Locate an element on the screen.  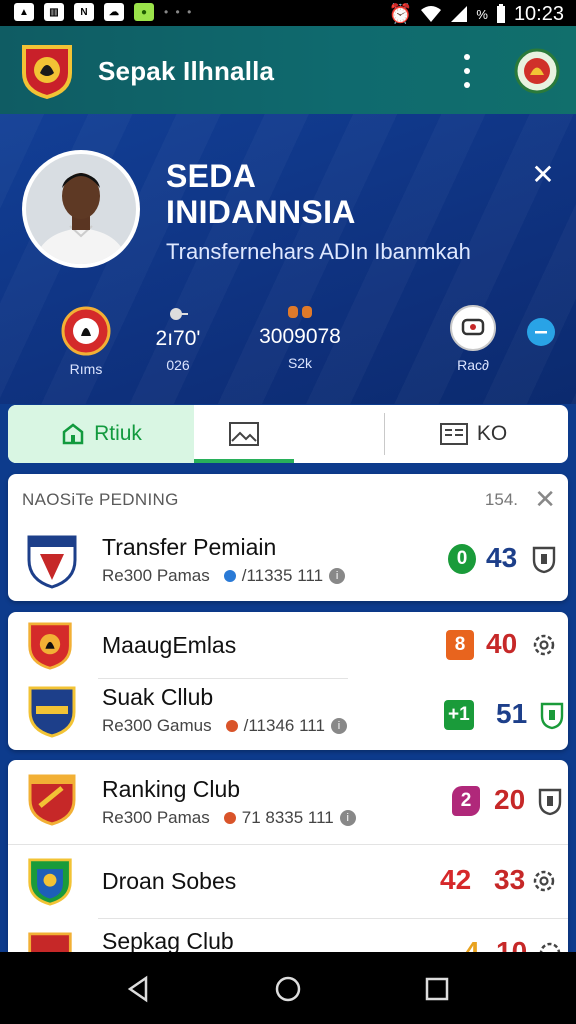
cloud-icon: ☁ is located at coordinates (114, 12).